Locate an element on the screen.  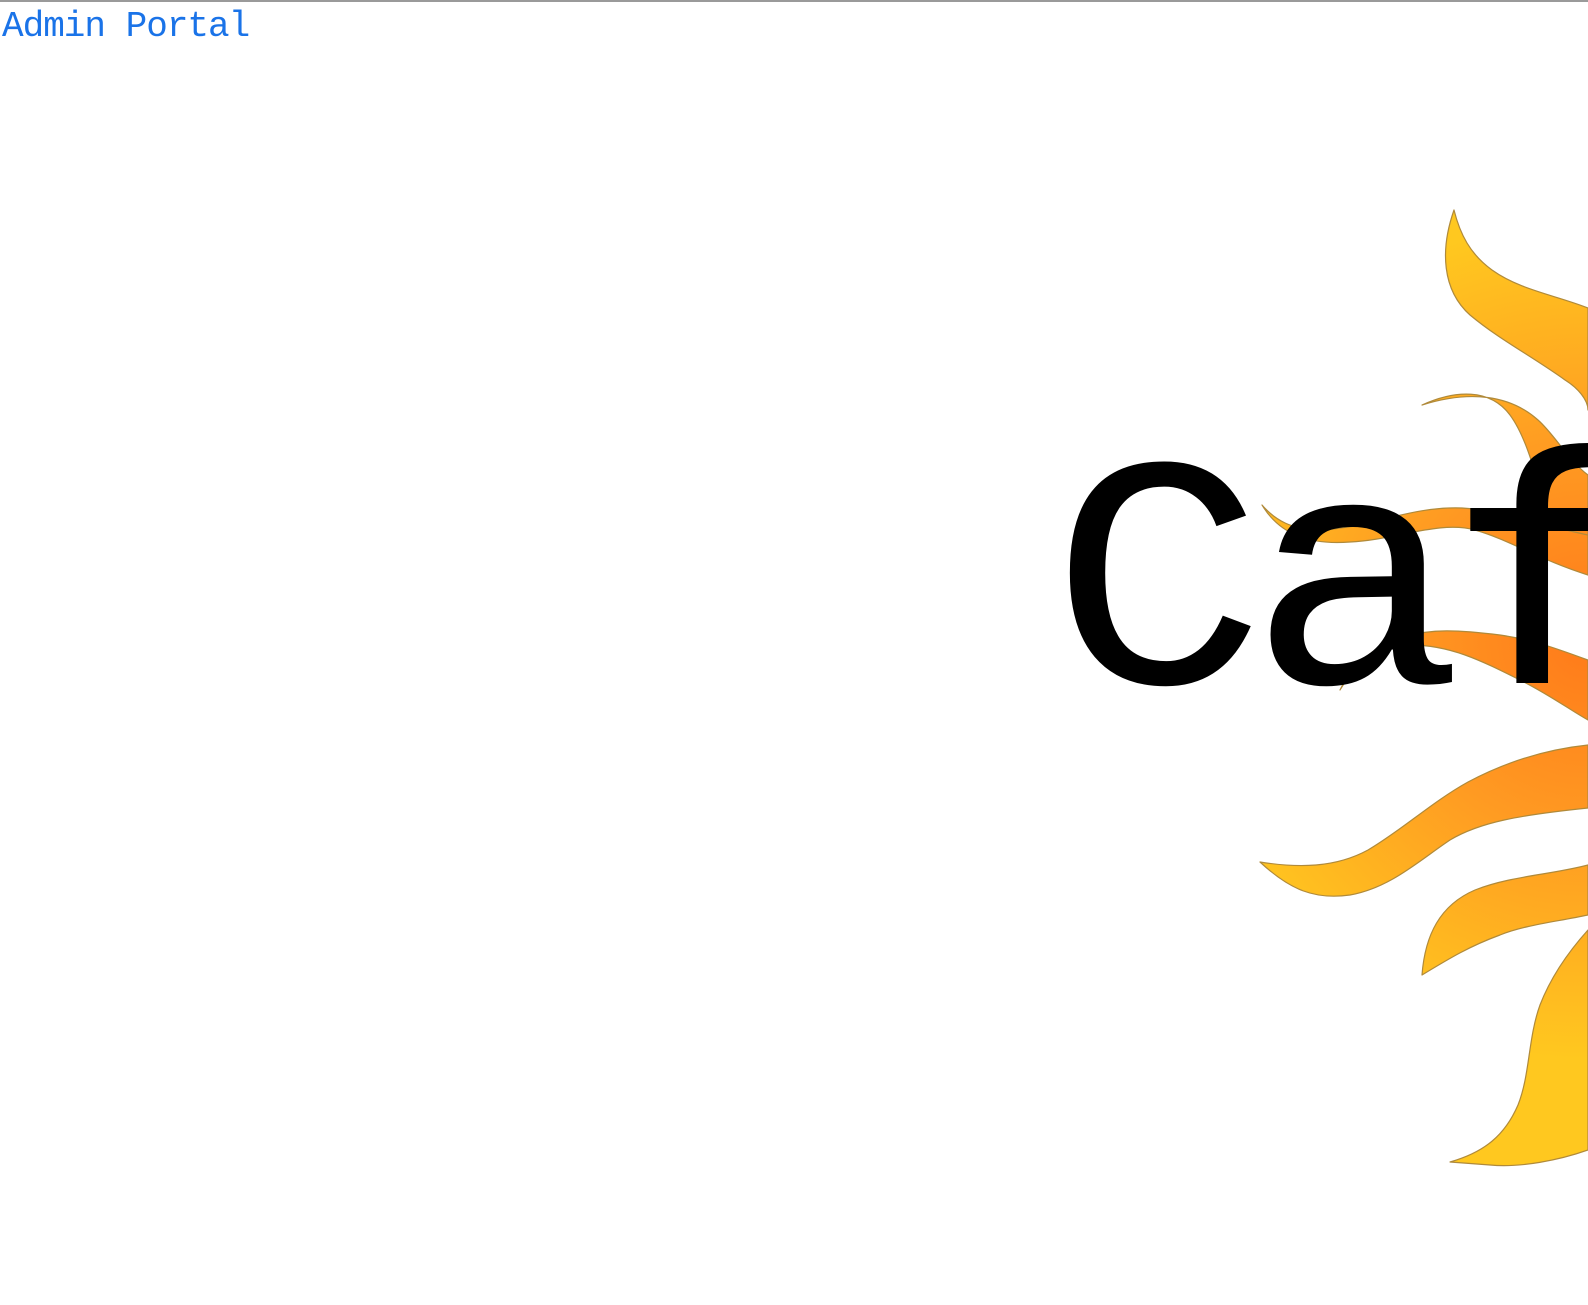
hero-title: Cafe is located at coordinates (1319, 595).